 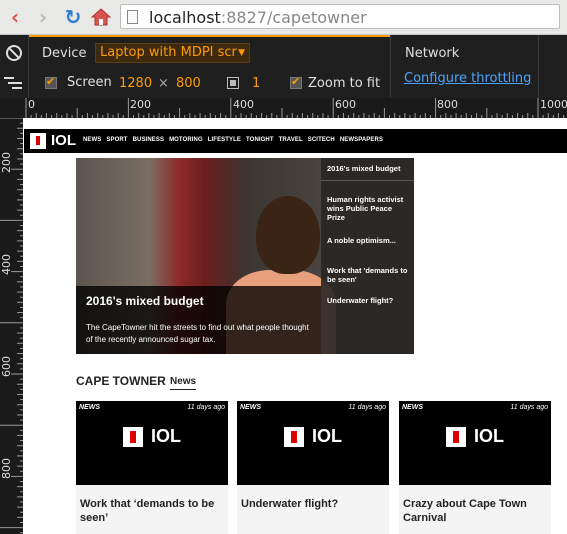 What do you see at coordinates (145, 301) in the screenshot?
I see `hero-title: 2016's mixed budget` at bounding box center [145, 301].